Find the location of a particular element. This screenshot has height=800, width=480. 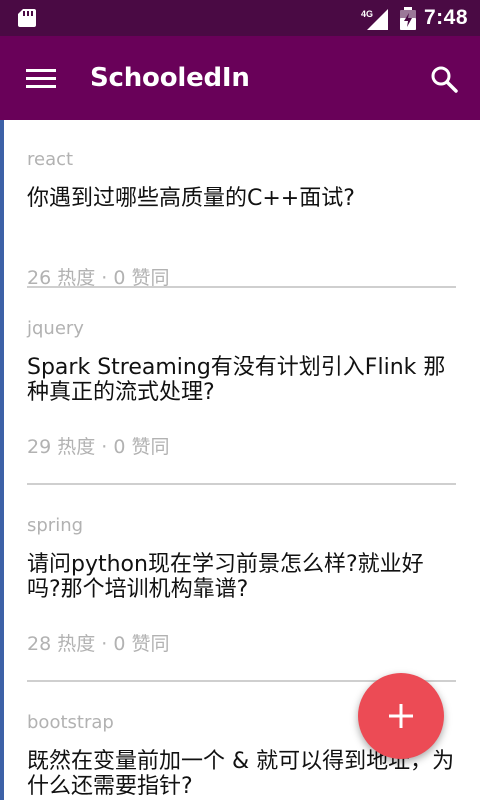

edge-accent-bar is located at coordinates (2, 460).